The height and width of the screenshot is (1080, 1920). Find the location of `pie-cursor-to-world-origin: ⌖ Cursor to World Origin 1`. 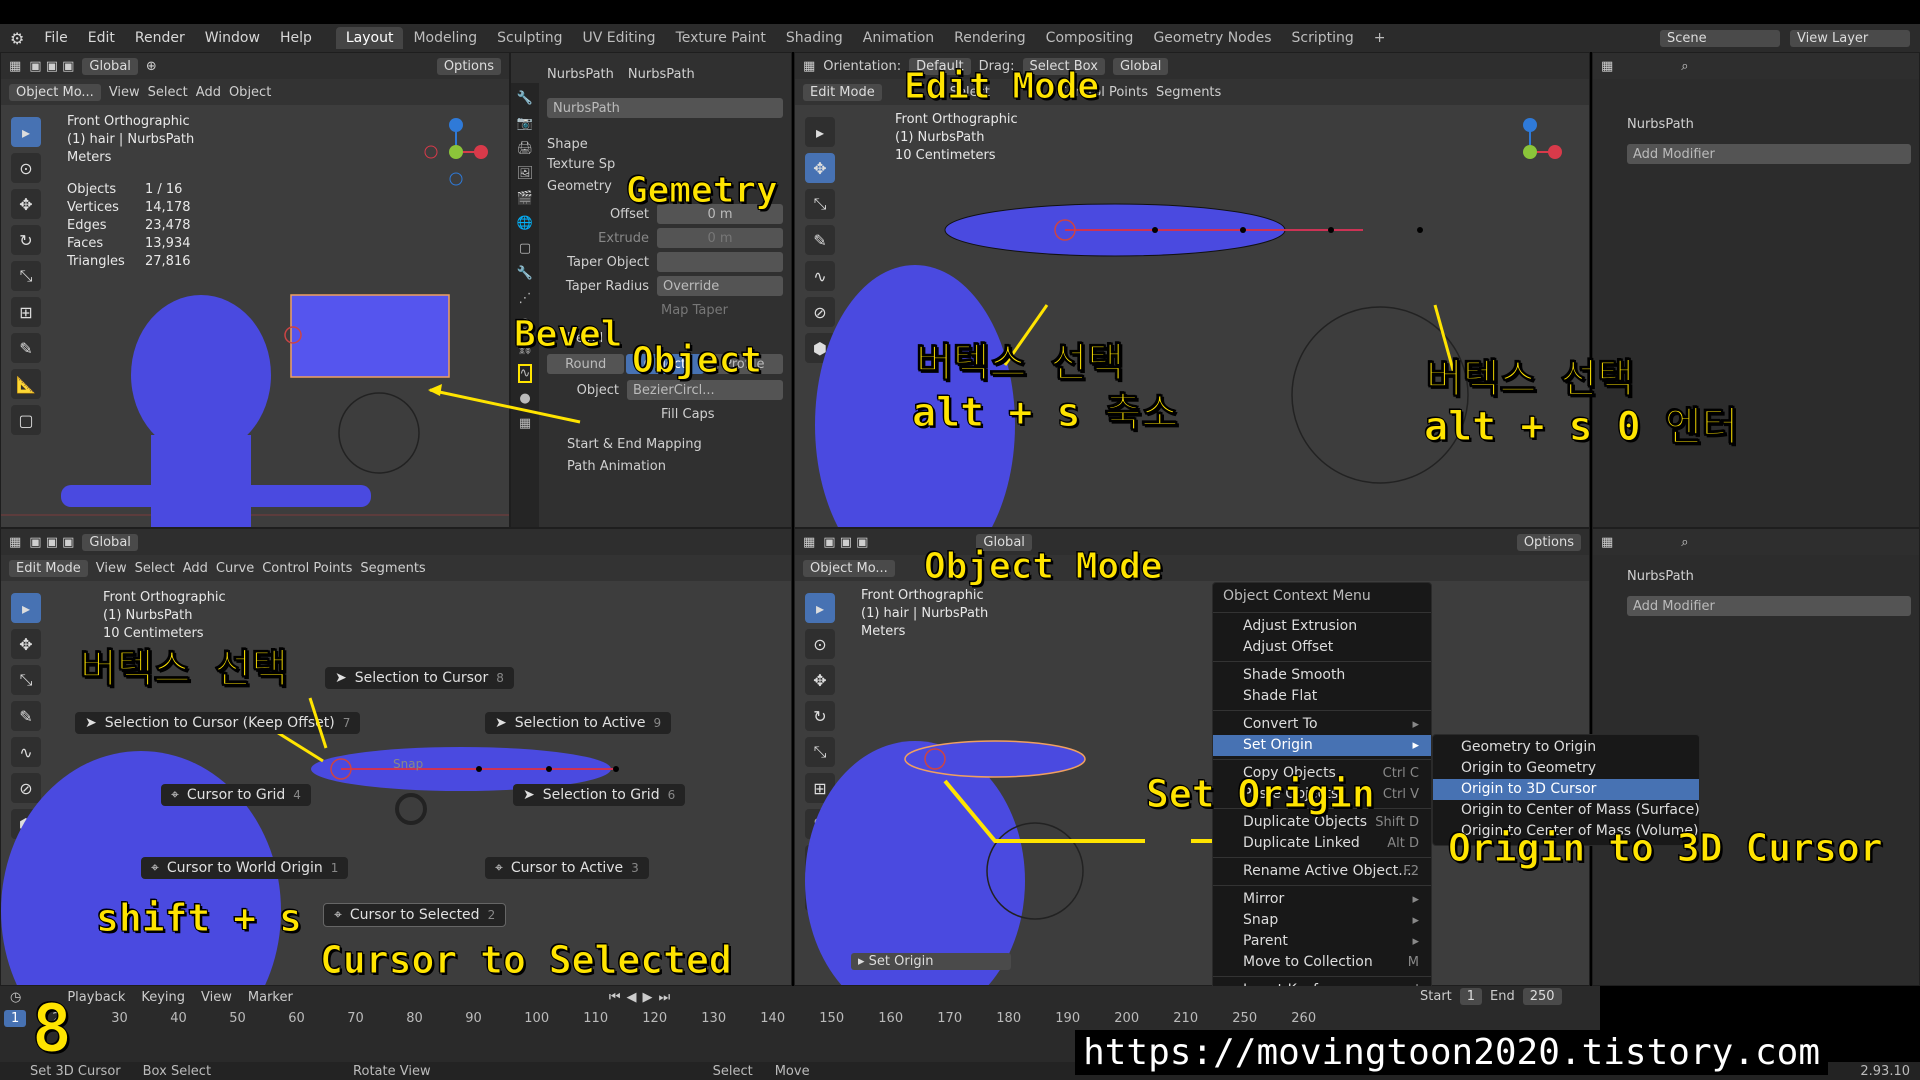

pie-cursor-to-world-origin: ⌖ Cursor to World Origin 1 is located at coordinates (245, 868).